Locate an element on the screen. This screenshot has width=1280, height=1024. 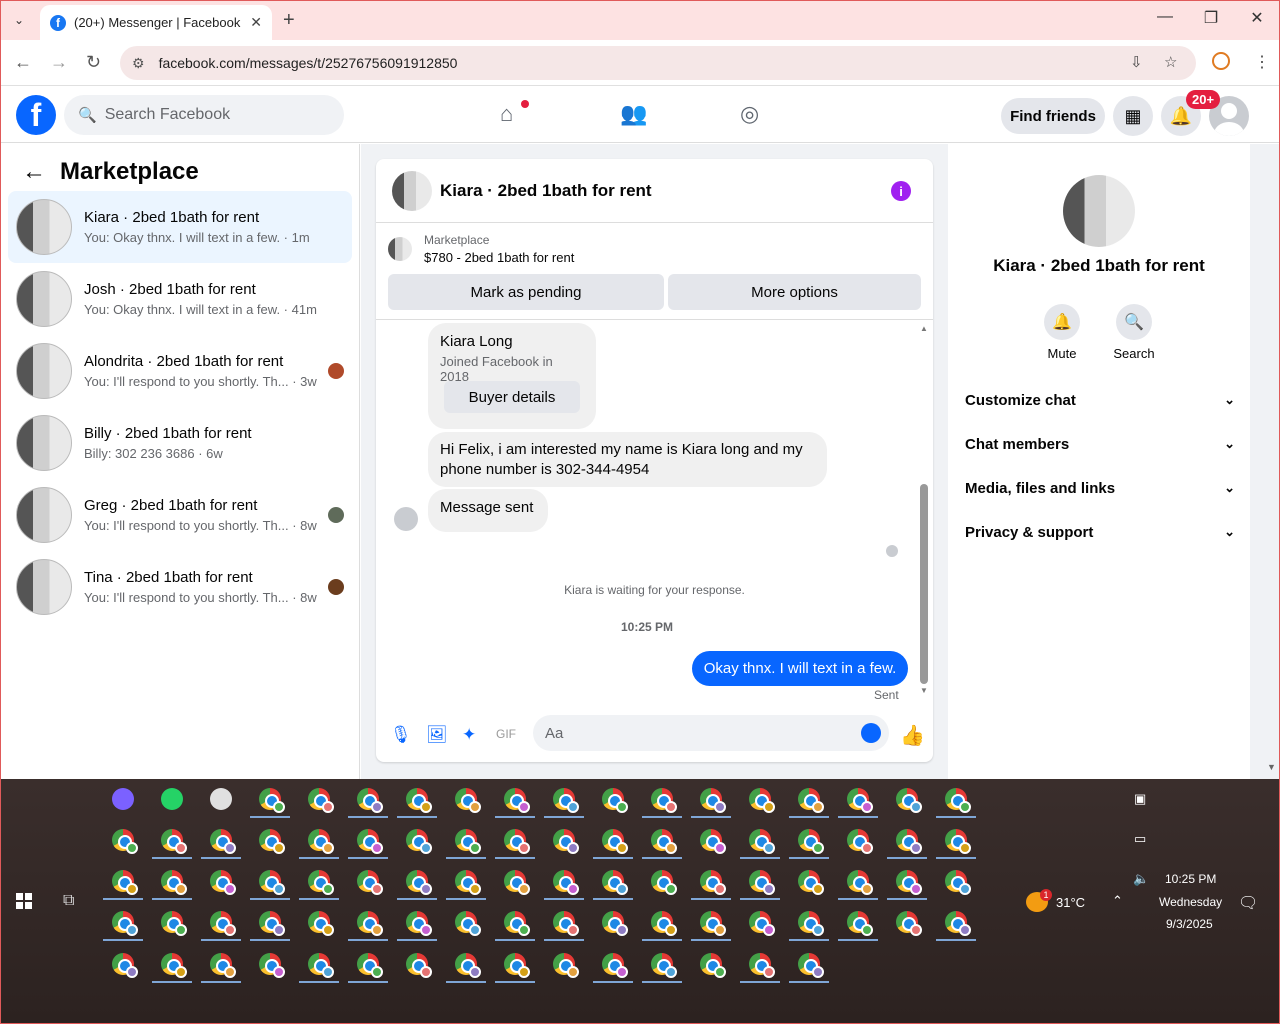
friends-icon: 👥 is located at coordinates (633, 114).